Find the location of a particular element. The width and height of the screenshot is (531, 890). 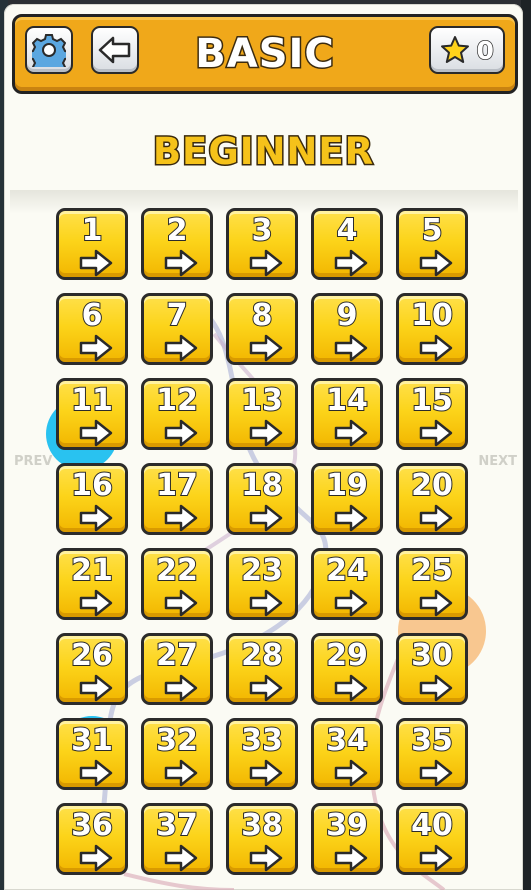

level-number: 36 is located at coordinates (92, 826).